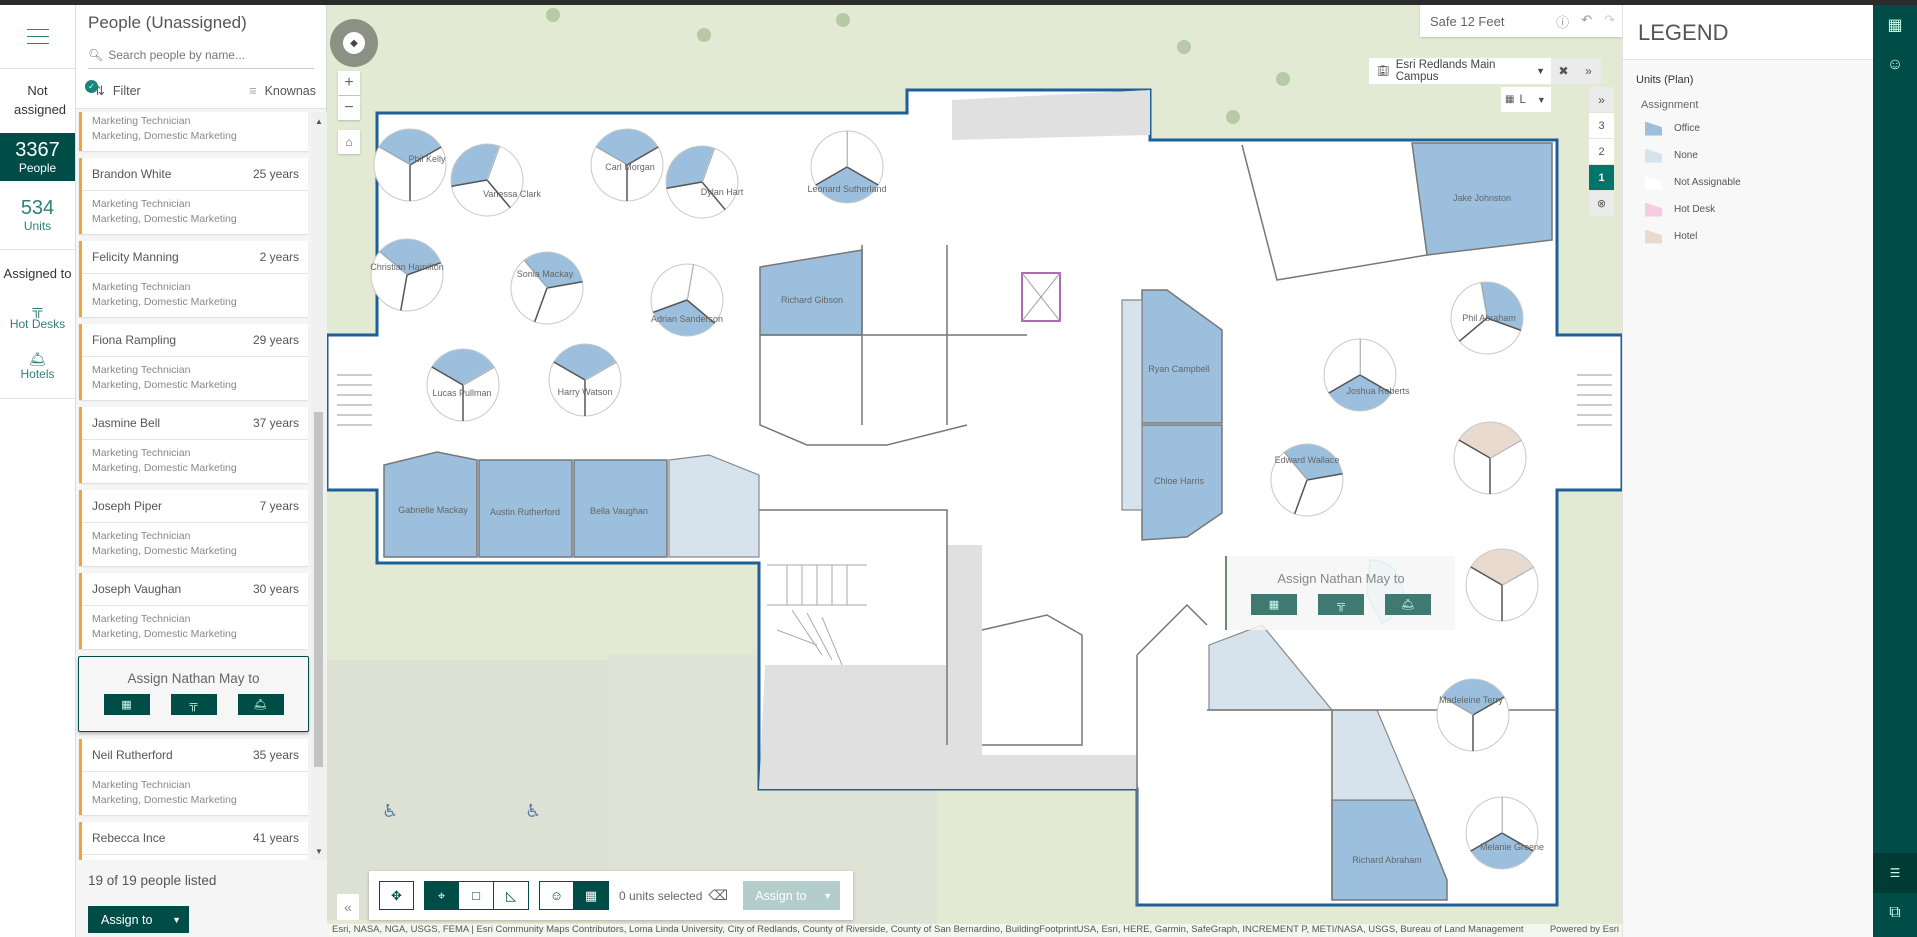 The height and width of the screenshot is (937, 1917). I want to click on legend-title: LEGEND, so click(1748, 32).